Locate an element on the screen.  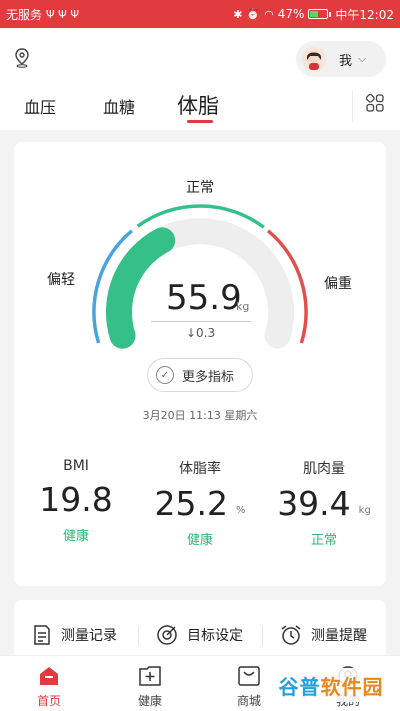
metric-unit: kg is located at coordinates (364, 510).